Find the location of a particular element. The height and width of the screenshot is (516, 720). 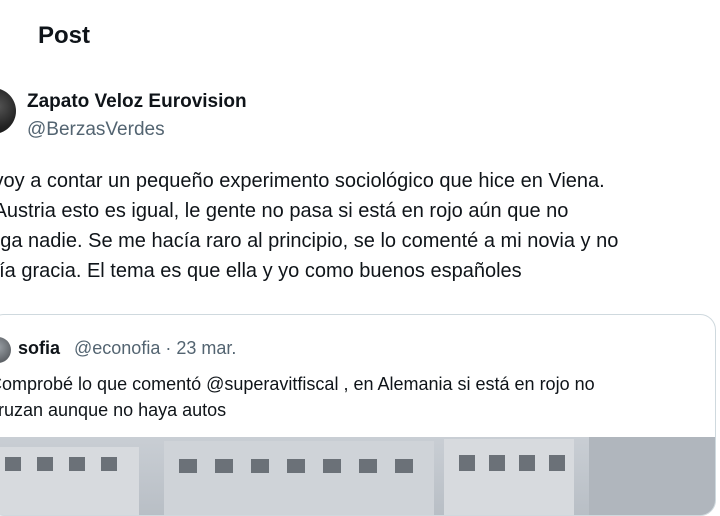

author-handle: @BerzasVerdes is located at coordinates (96, 130).